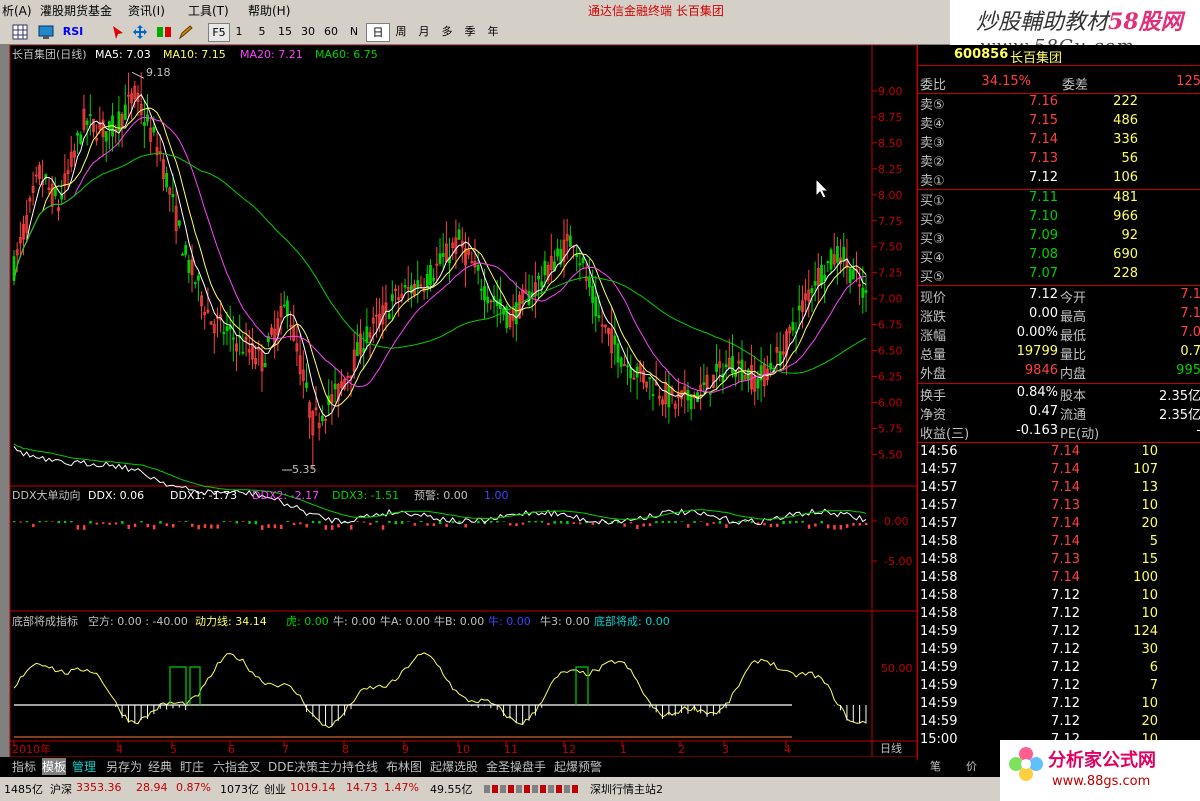 This screenshot has width=1200, height=801. Describe the element at coordinates (935, 766) in the screenshot. I see `panel-tab: 笔` at that location.